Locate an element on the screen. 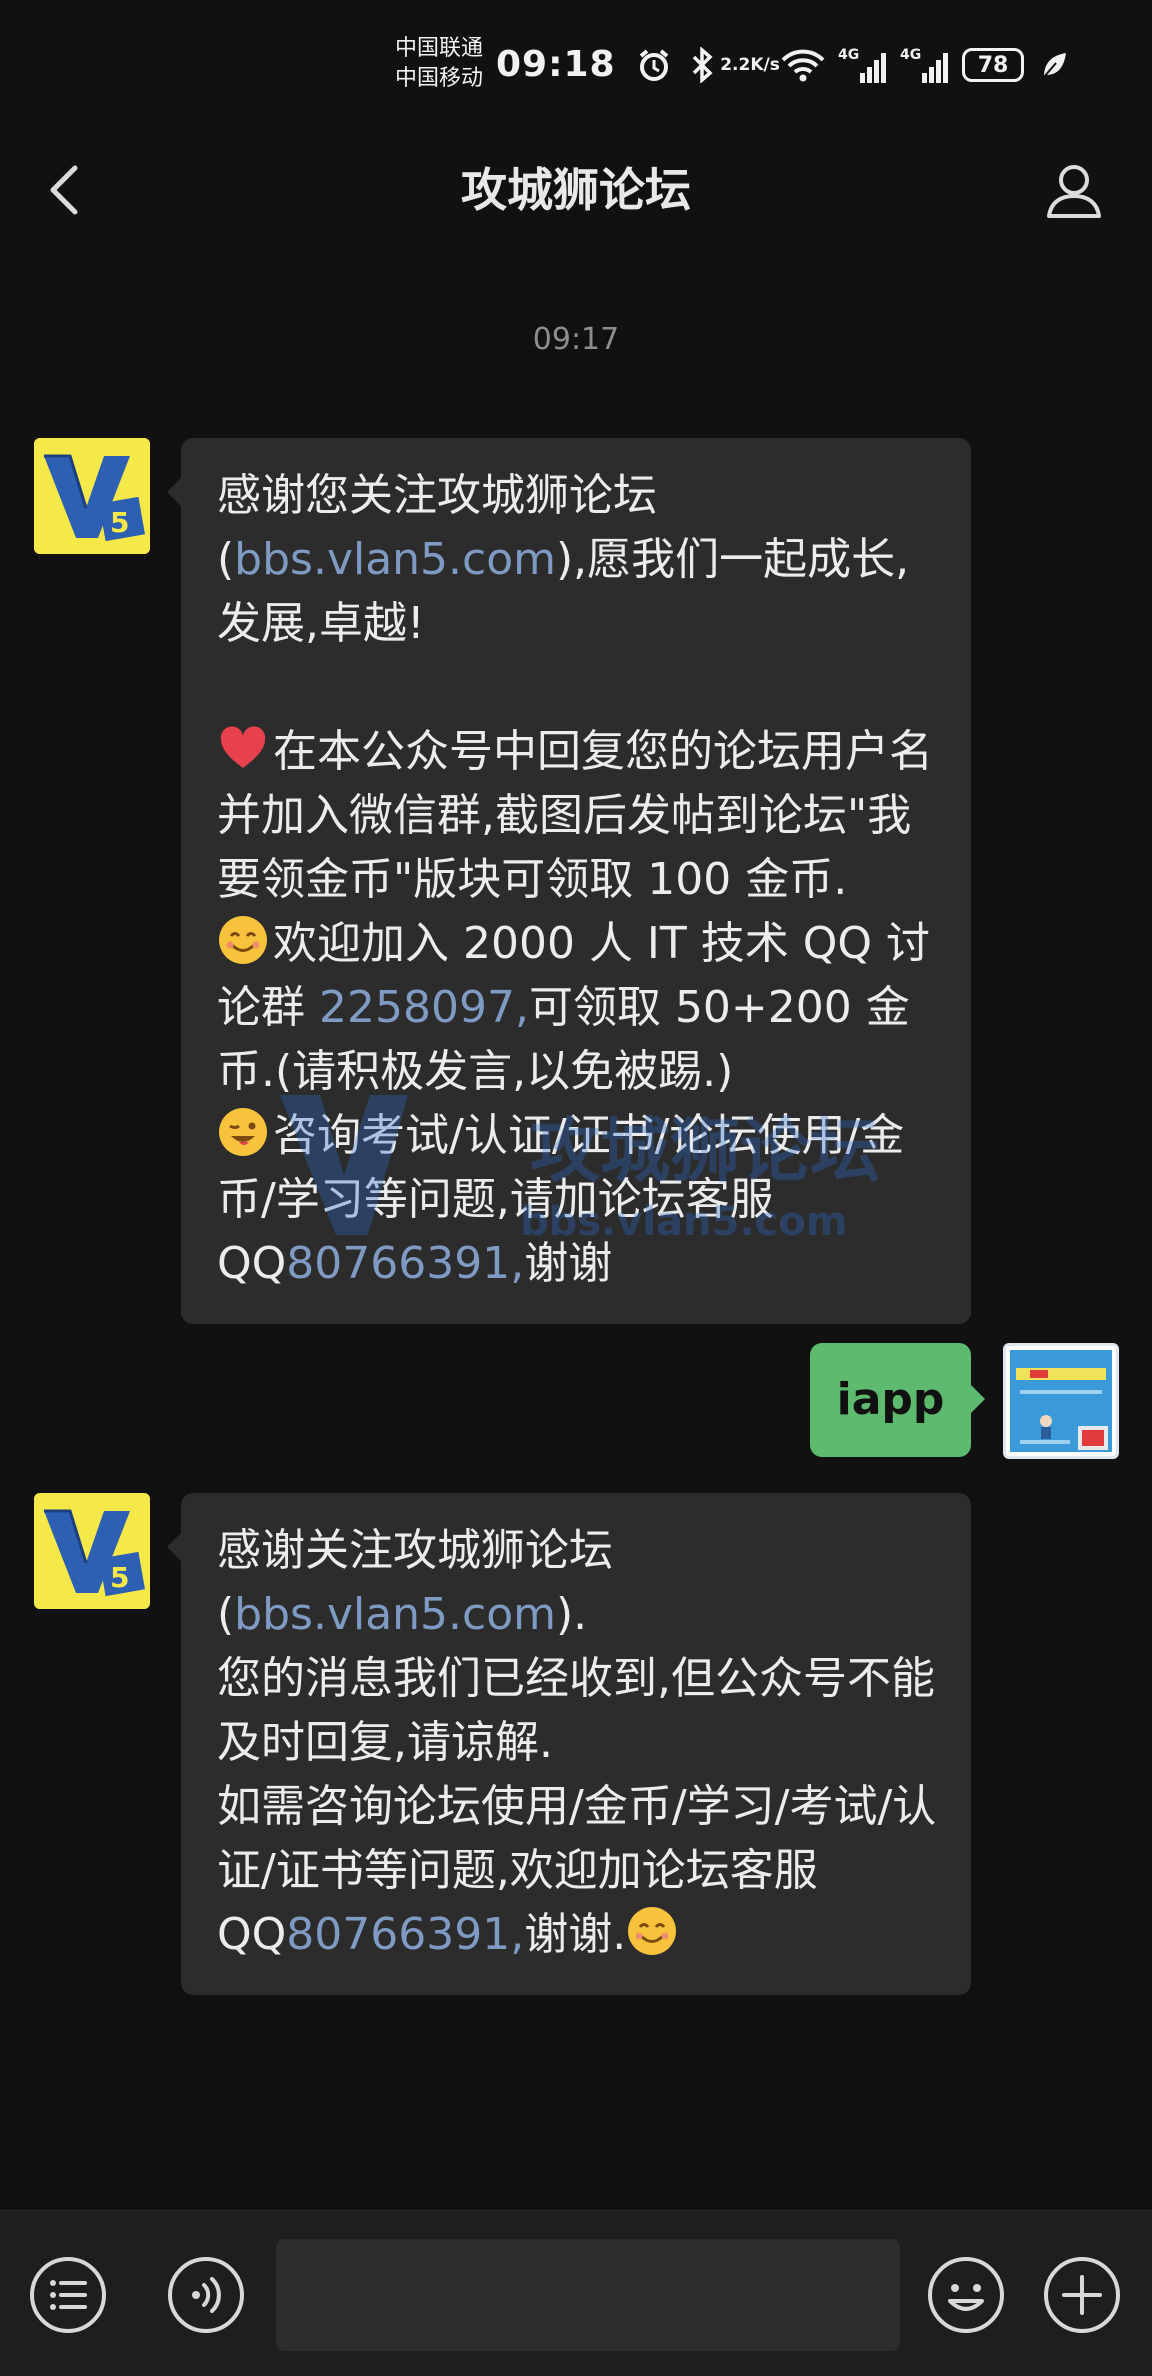 This screenshot has height=2376, width=1152. menu-button is located at coordinates (68, 2295).